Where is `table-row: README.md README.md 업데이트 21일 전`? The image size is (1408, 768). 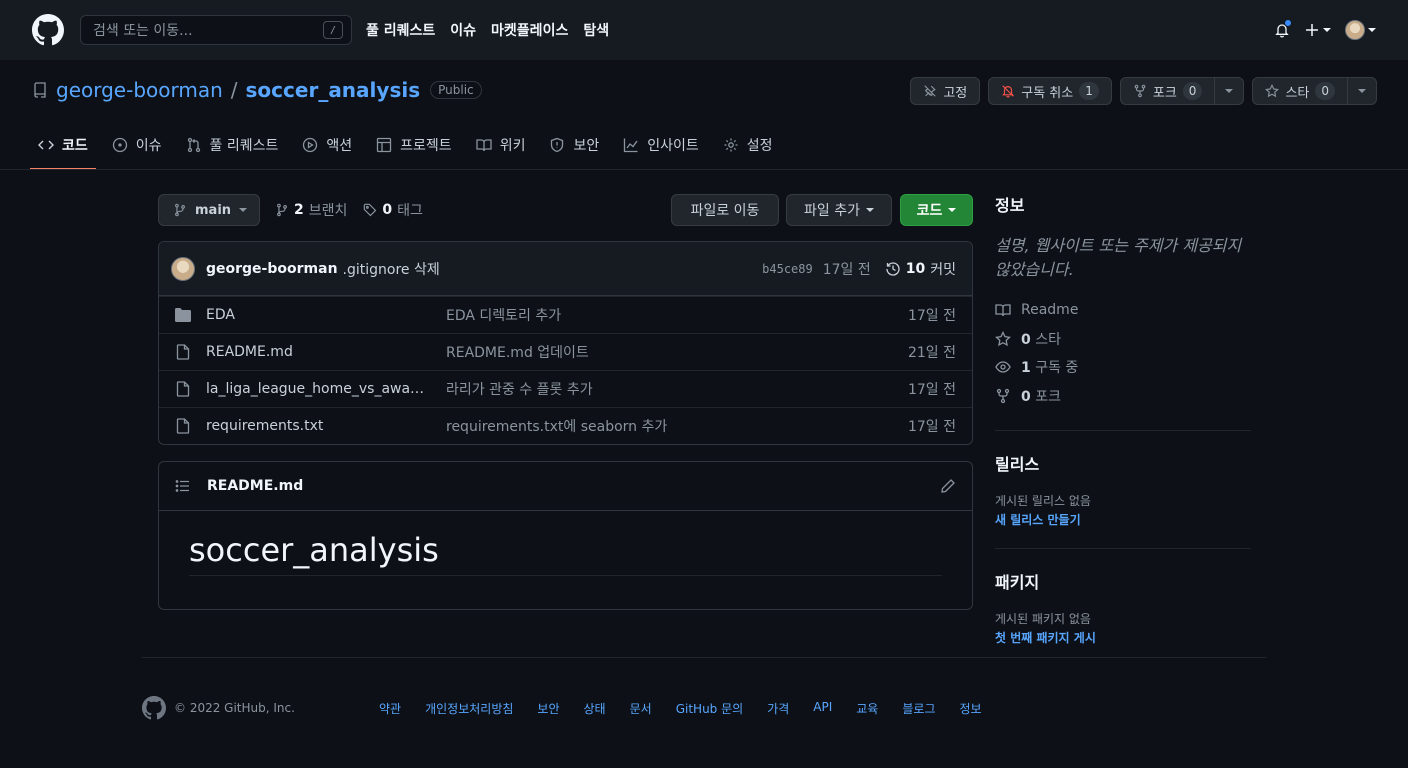 table-row: README.md README.md 업데이트 21일 전 is located at coordinates (565, 351).